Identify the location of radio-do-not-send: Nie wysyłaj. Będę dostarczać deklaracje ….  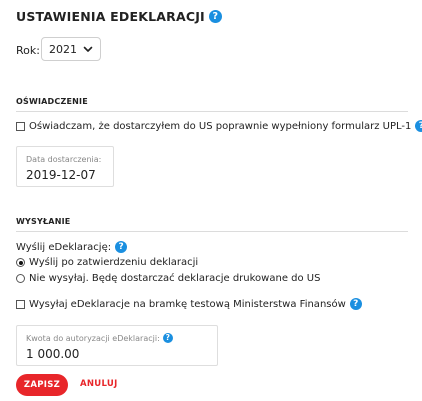
(168, 278).